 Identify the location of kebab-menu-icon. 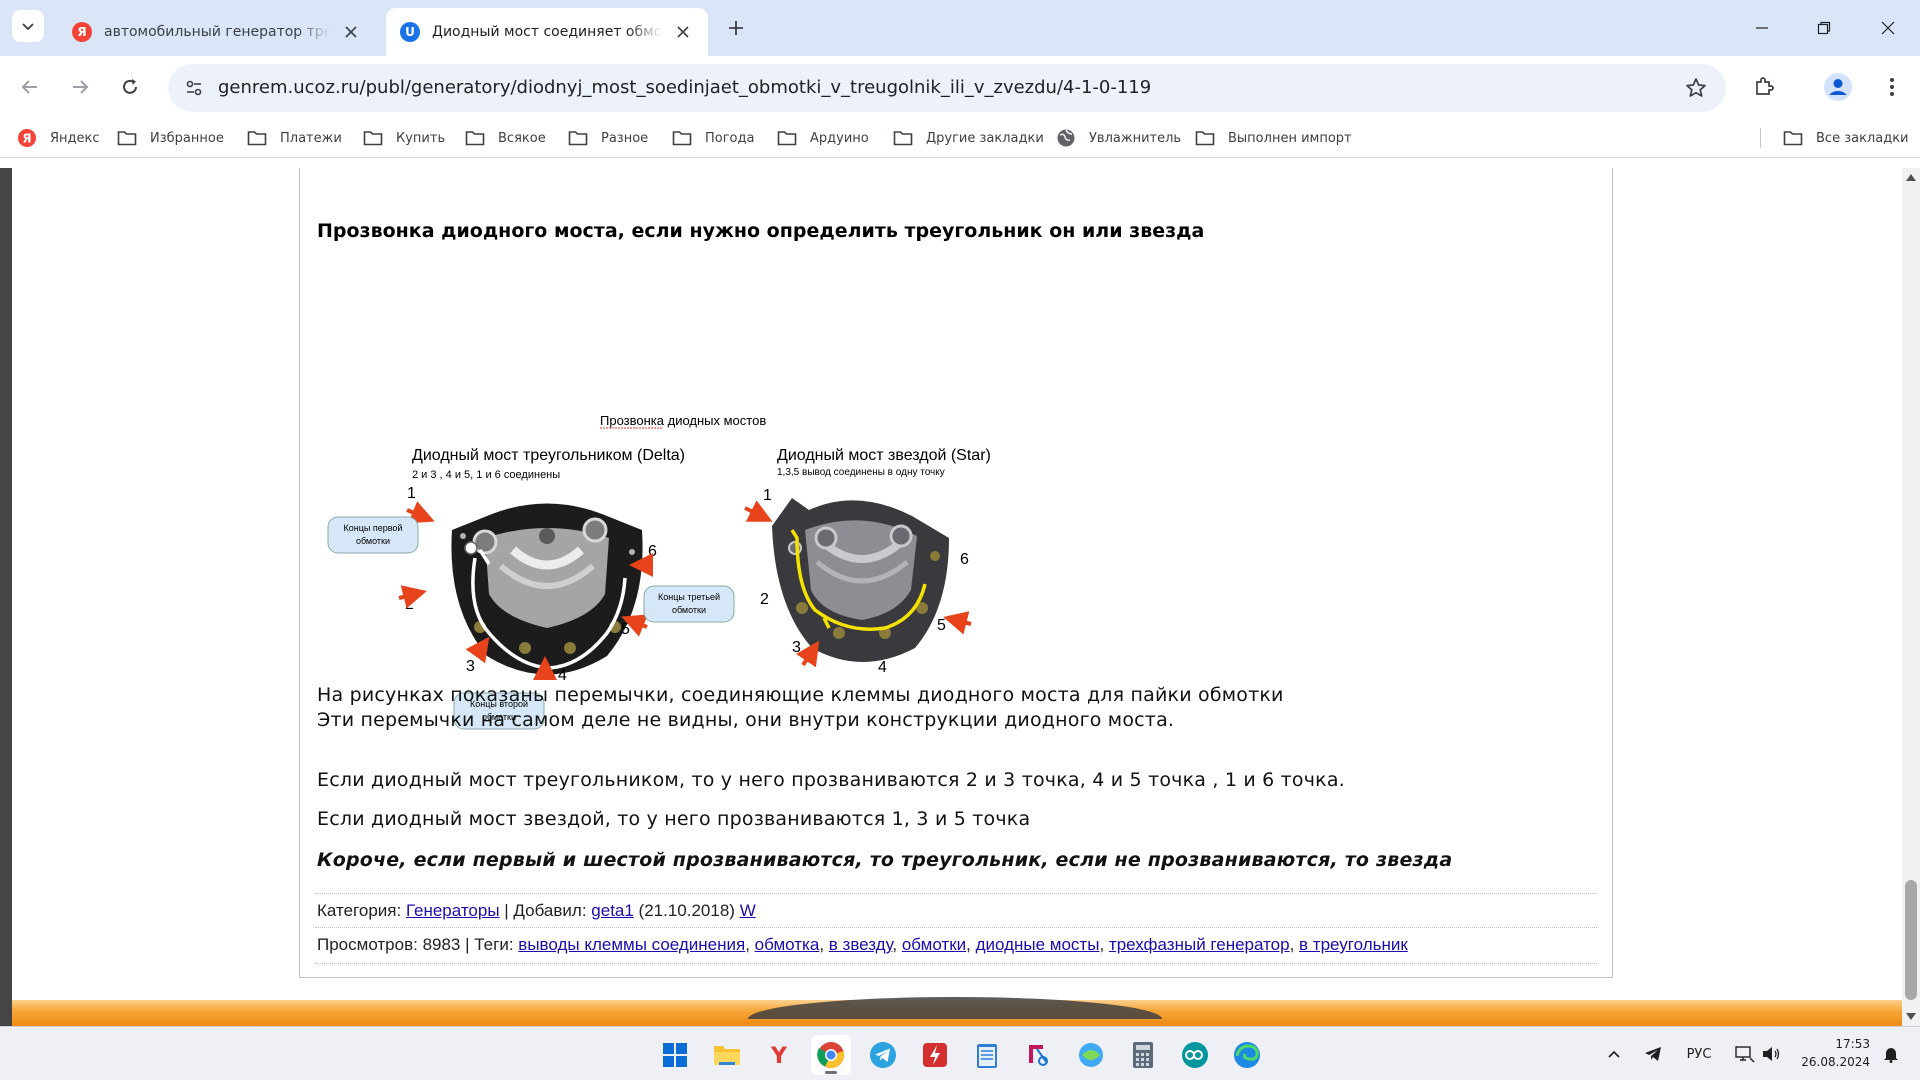
(1892, 87).